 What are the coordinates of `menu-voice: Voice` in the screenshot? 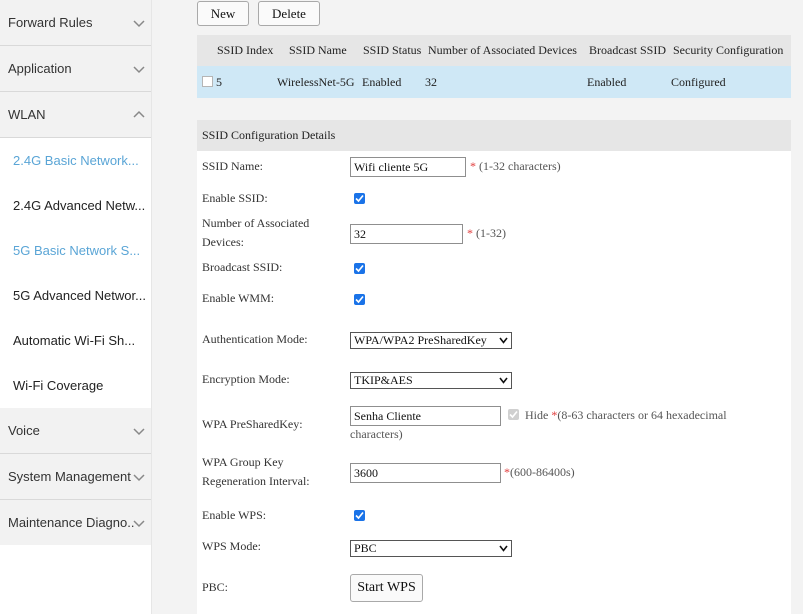 It's located at (75, 431).